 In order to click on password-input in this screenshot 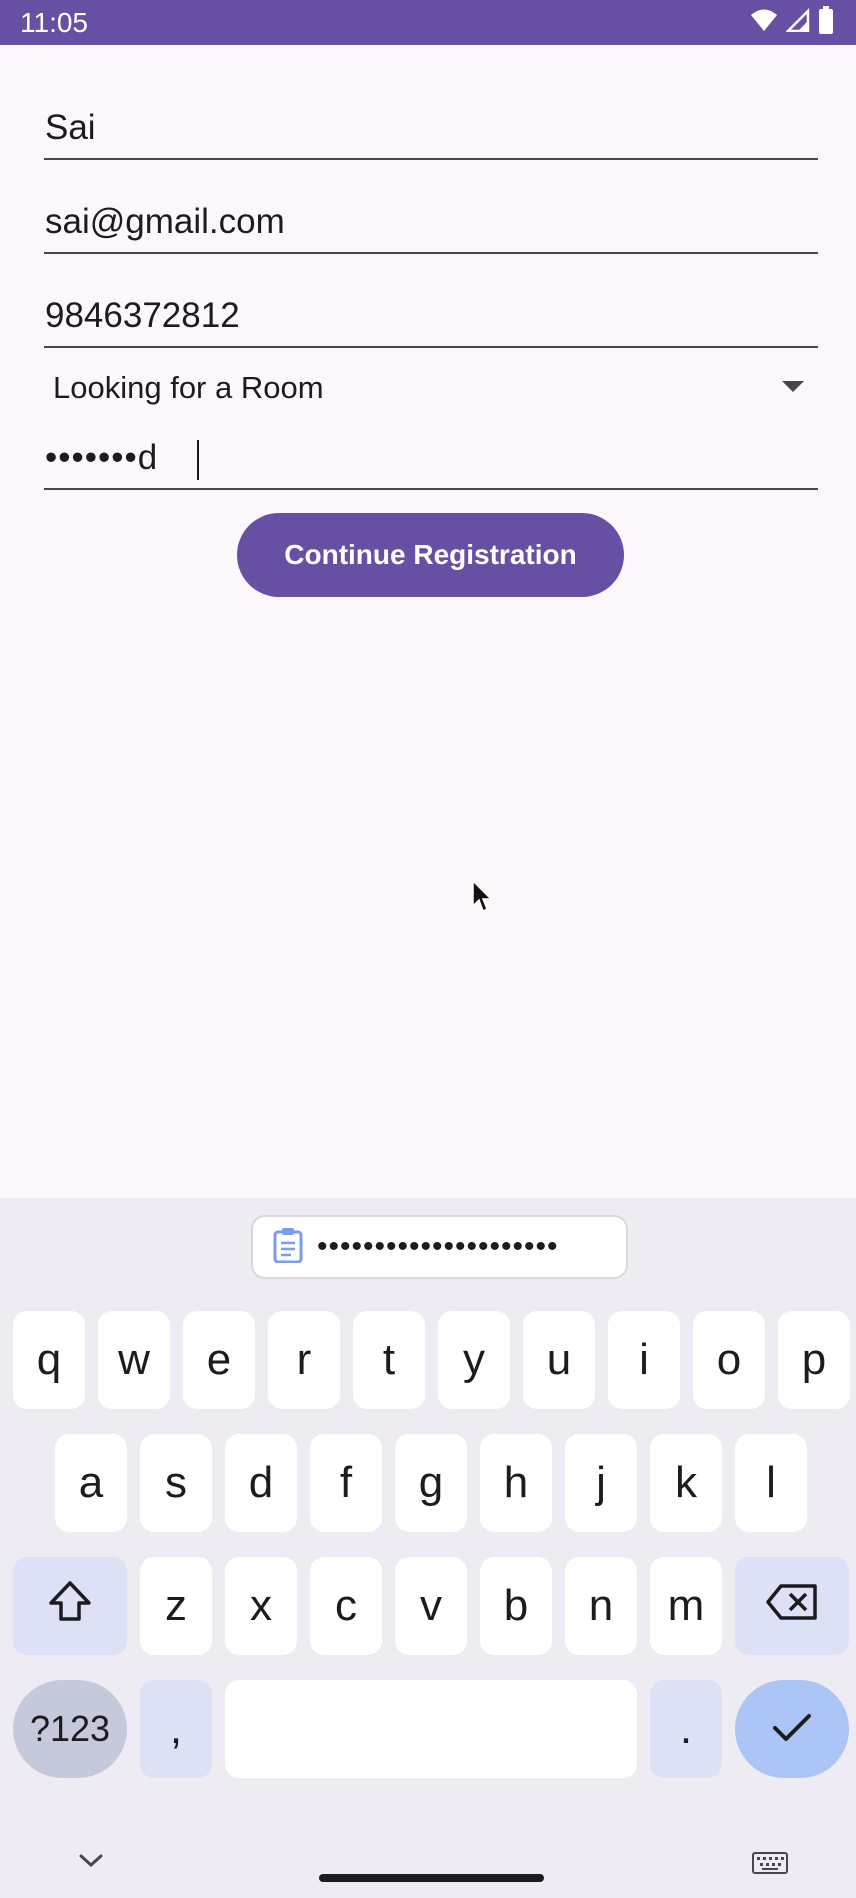, I will do `click(431, 458)`.